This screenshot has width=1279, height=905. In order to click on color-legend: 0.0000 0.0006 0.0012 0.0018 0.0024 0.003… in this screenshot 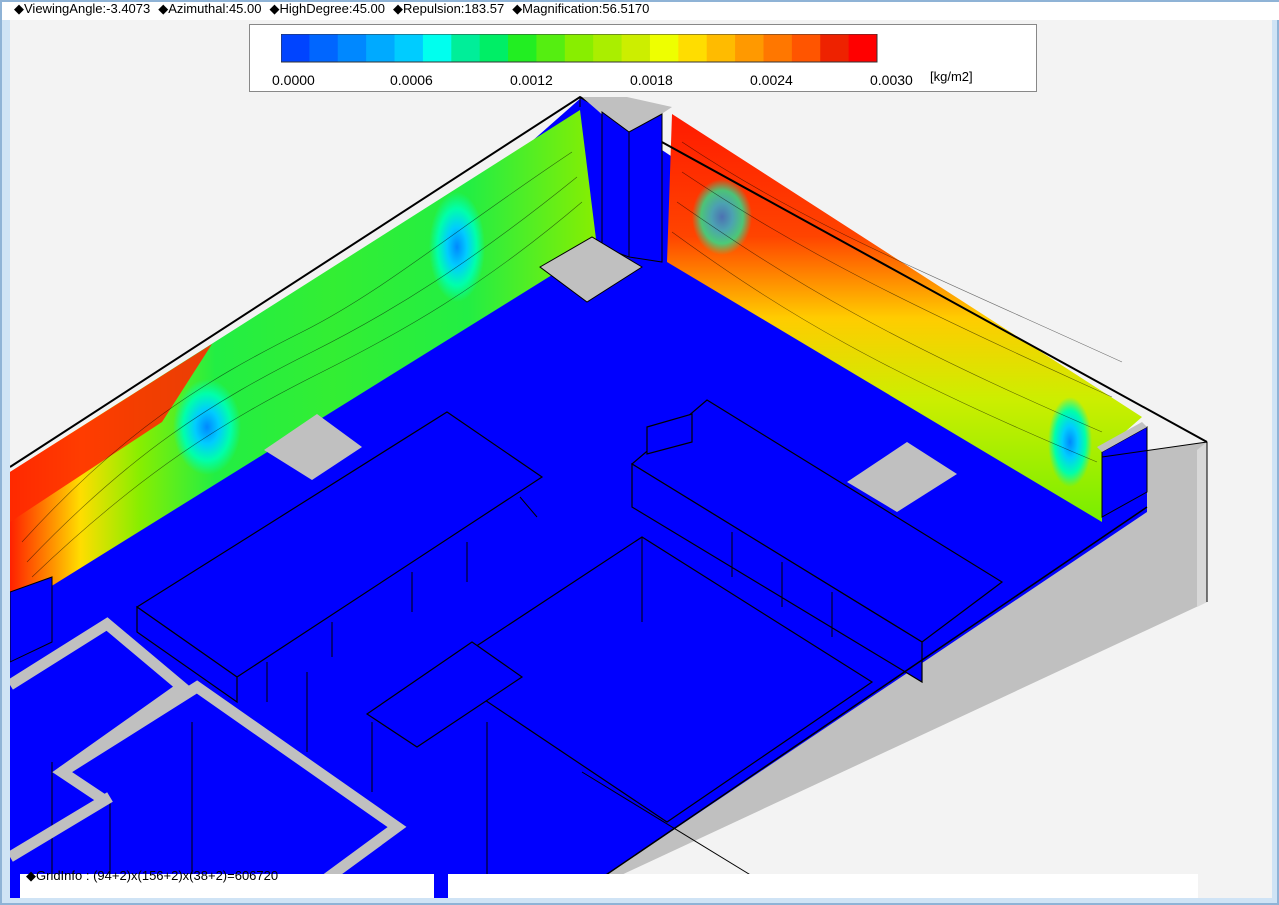, I will do `click(643, 58)`.